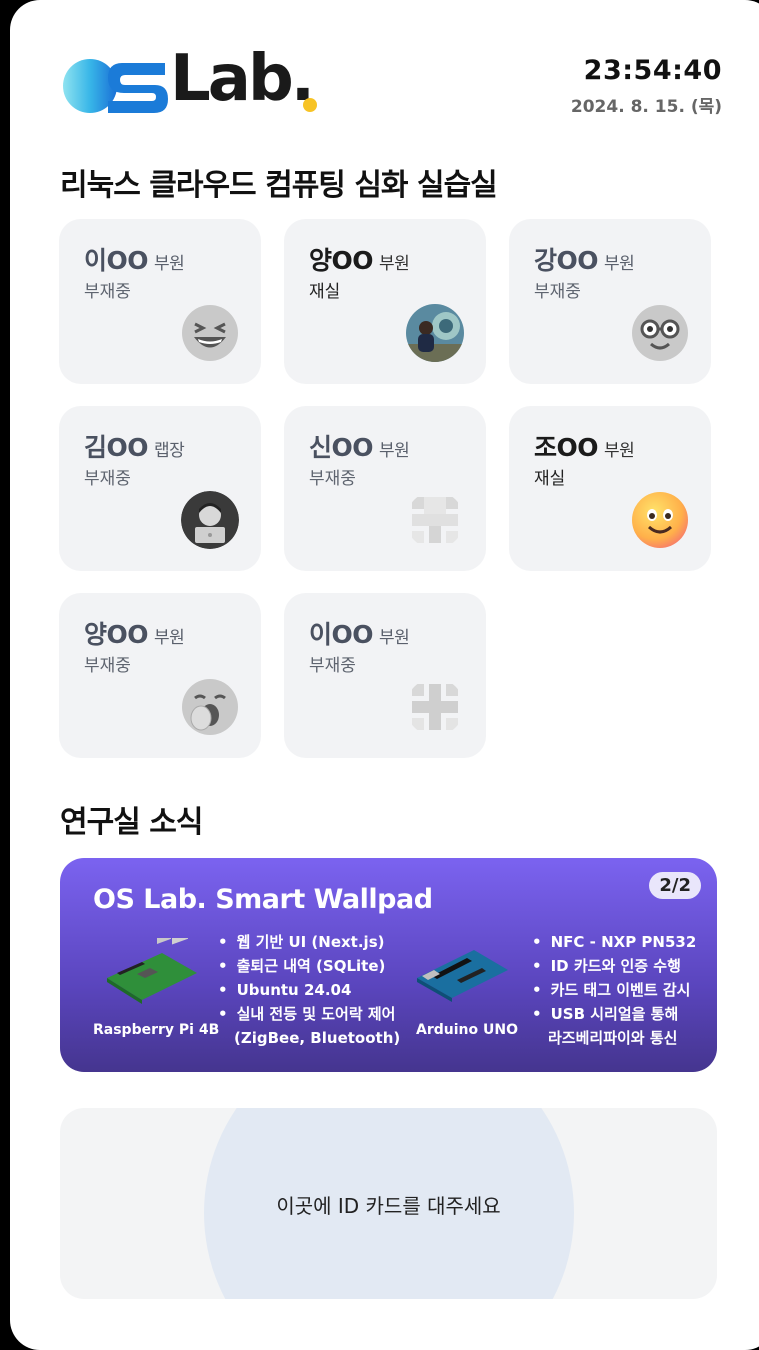  I want to click on nerd-glasses-emoji-icon, so click(660, 333).